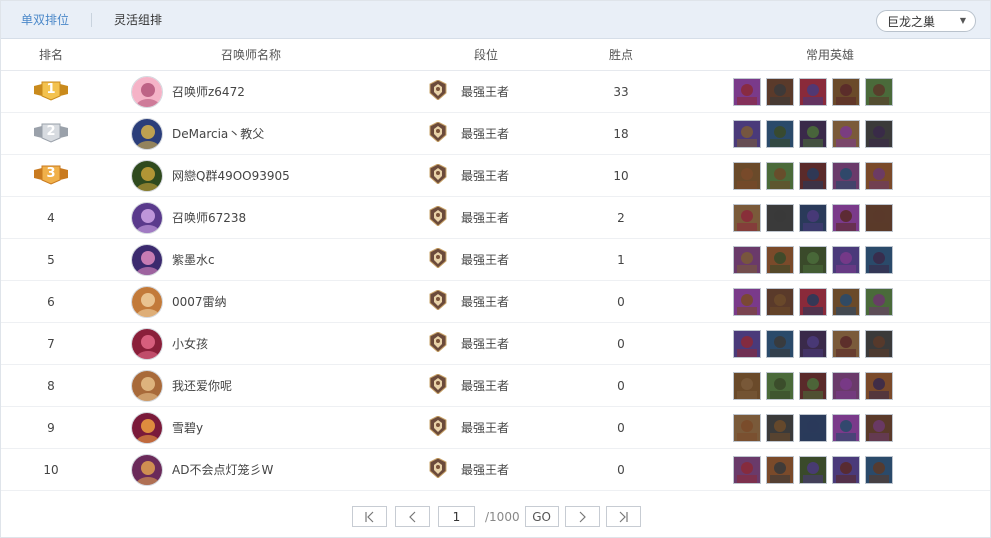  What do you see at coordinates (45, 19) in the screenshot?
I see `tab-solo-duo: 单双排位` at bounding box center [45, 19].